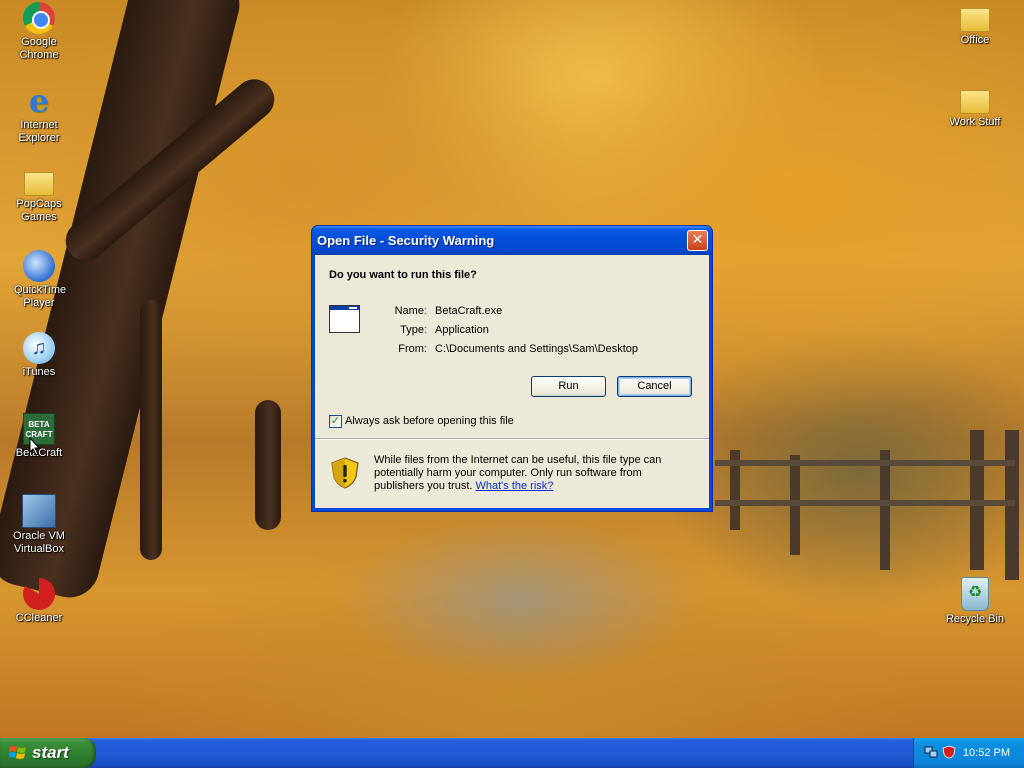  I want to click on from-value: C:\Documents and Settings\Sam\Desktop, so click(536, 349).